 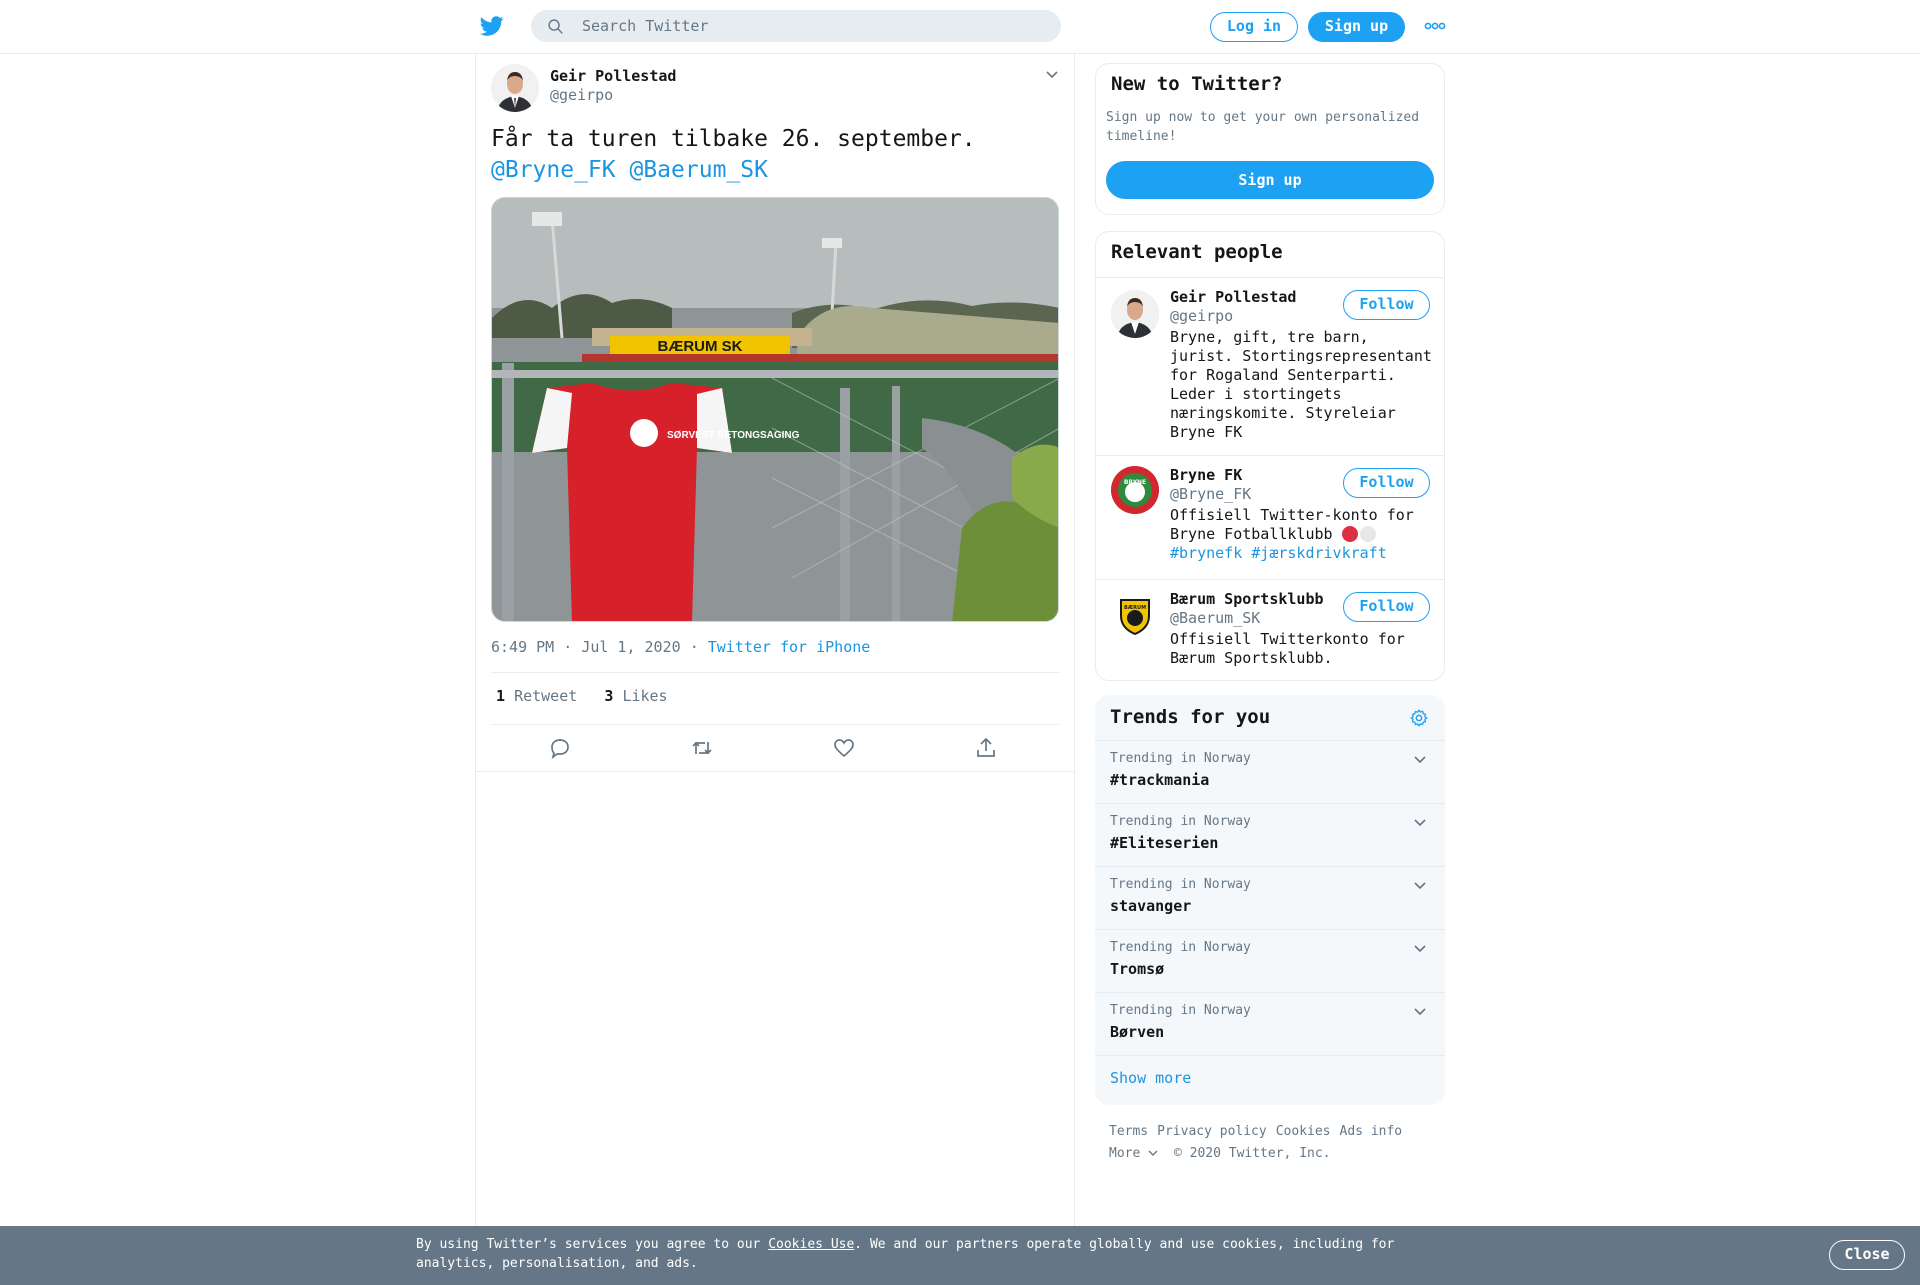 I want to click on like-heart-icon, so click(x=844, y=748).